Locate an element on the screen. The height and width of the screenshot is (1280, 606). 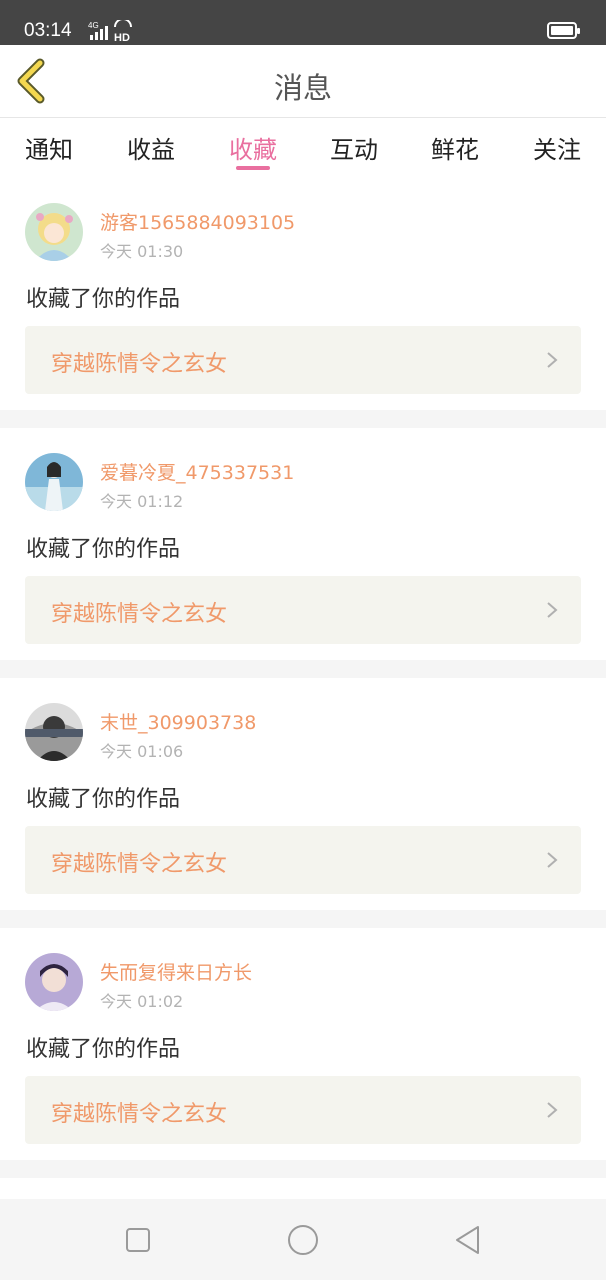
header: 消息 is located at coordinates (303, 81).